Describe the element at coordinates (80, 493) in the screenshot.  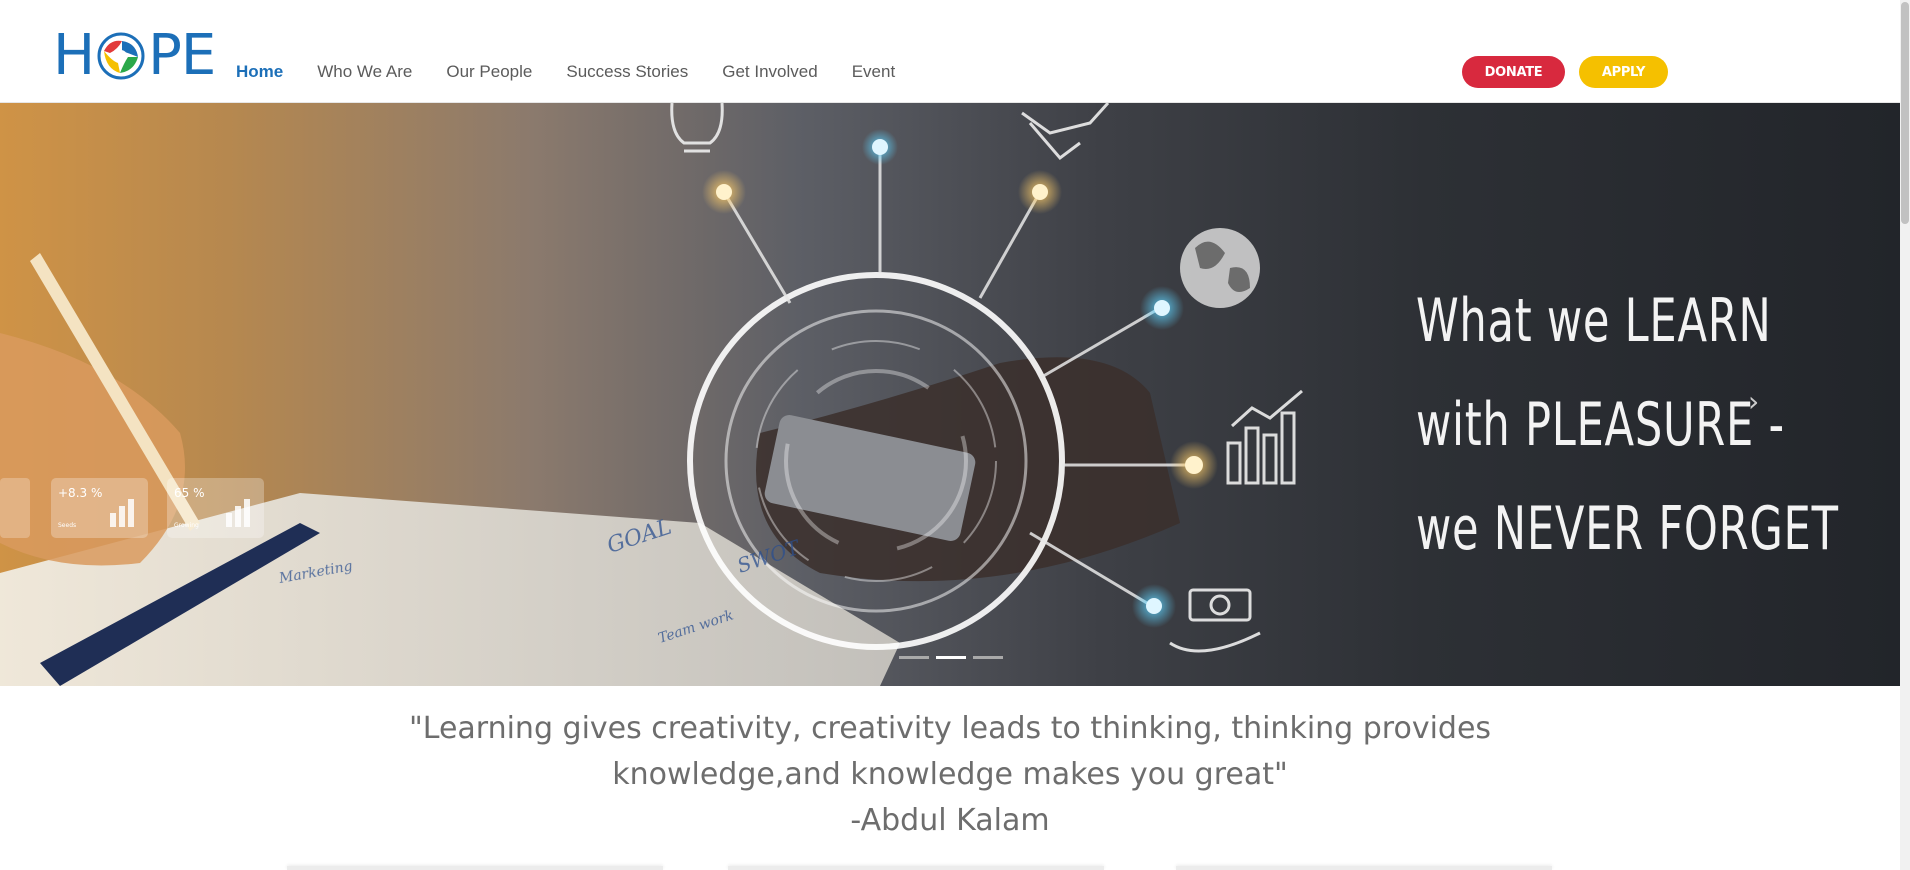
I see `stat-card-value-1: +8.3 %` at that location.